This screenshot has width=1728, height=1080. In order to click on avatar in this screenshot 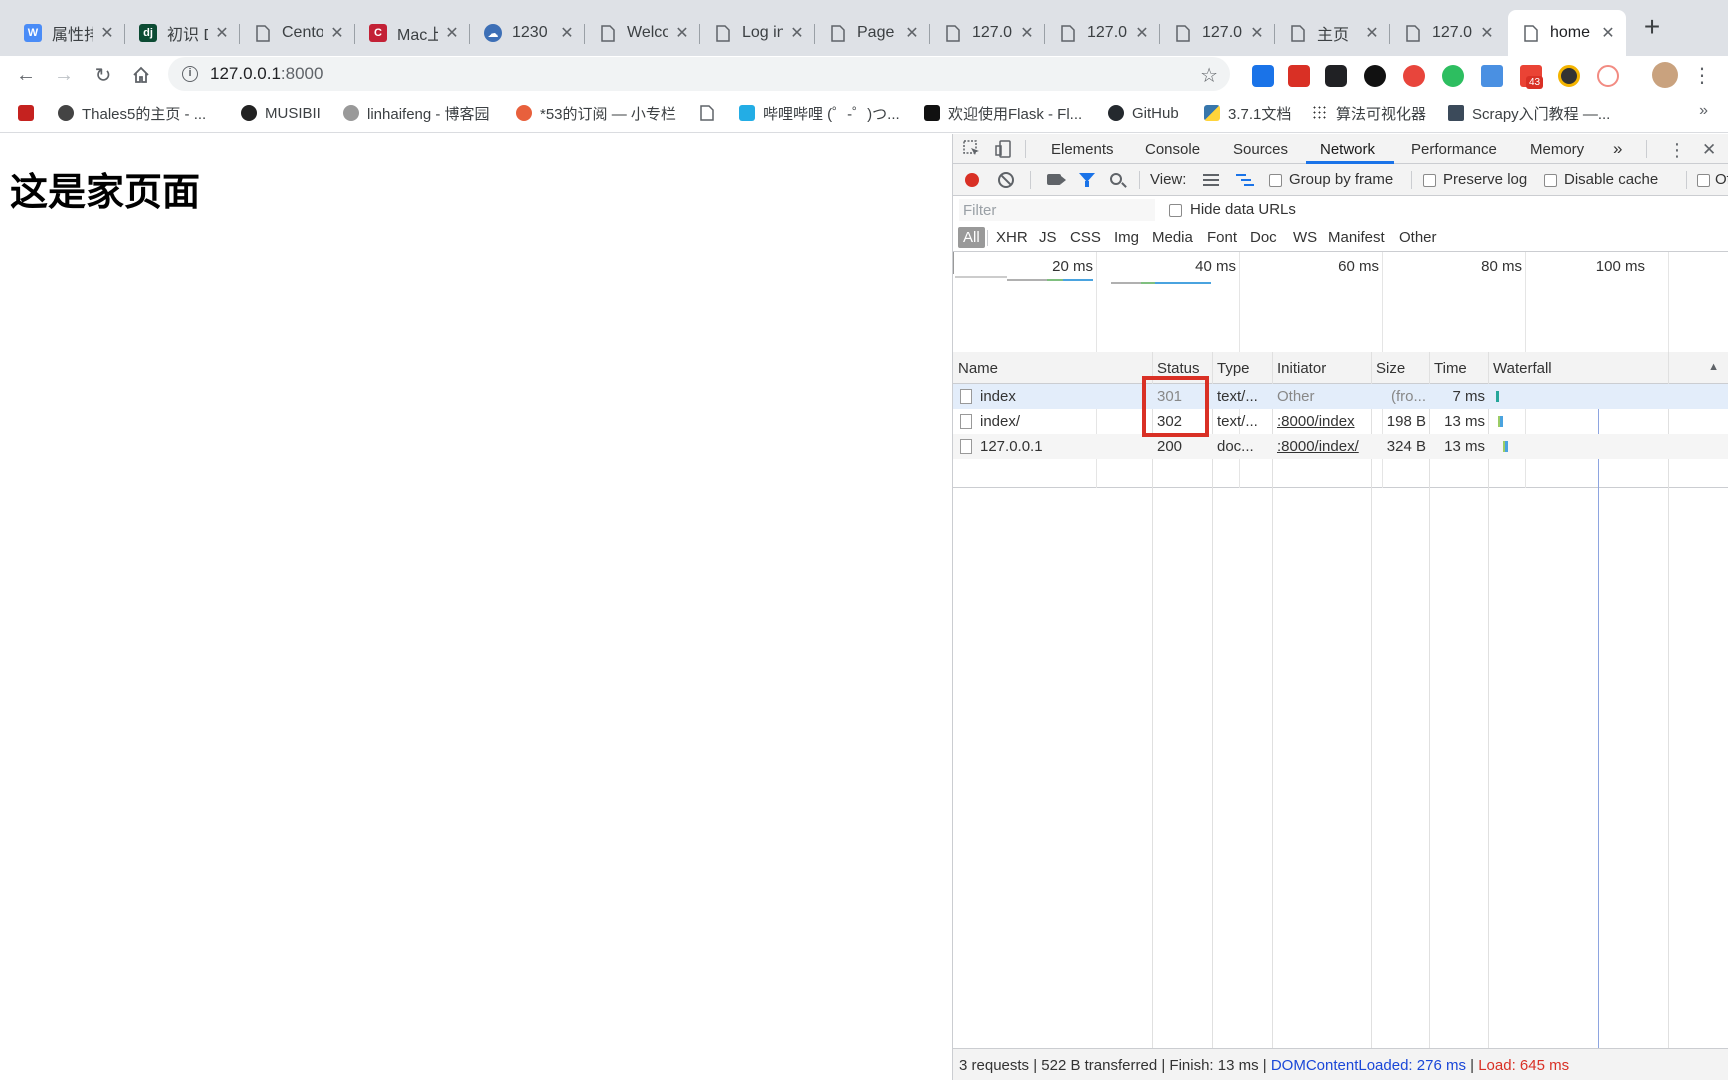, I will do `click(1665, 75)`.